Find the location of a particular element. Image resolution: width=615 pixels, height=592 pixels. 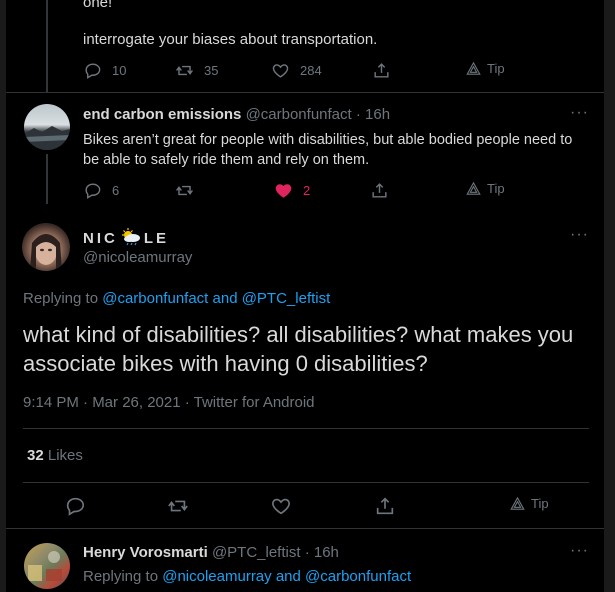

likes-label: Likes is located at coordinates (63, 455).